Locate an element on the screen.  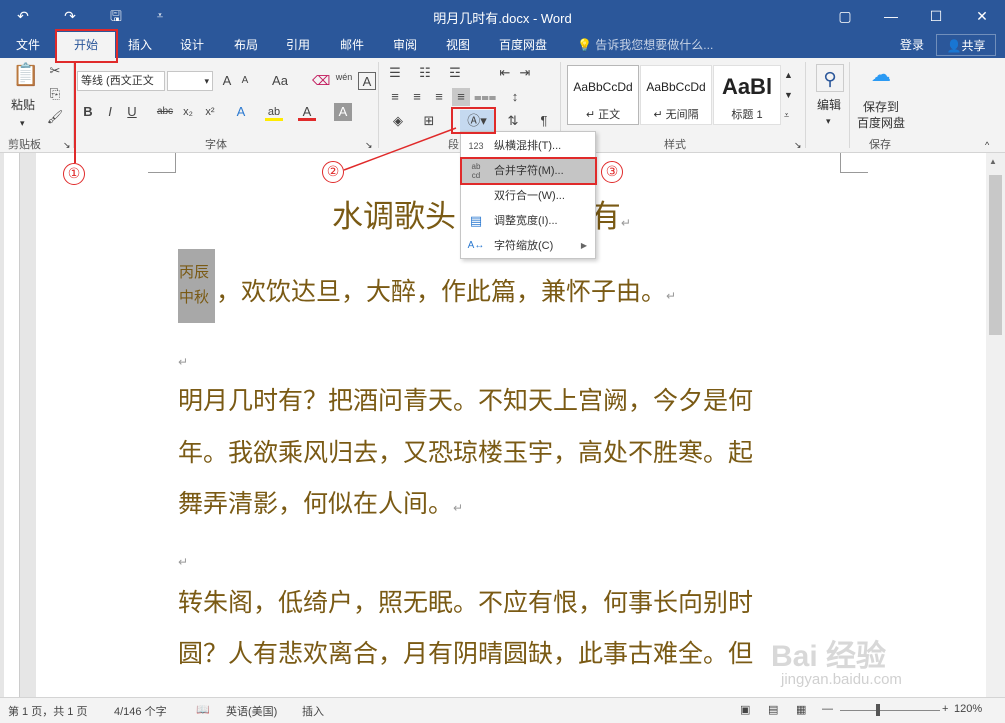
baidu-netdisk-icon: ☁ is located at coordinates (881, 78).